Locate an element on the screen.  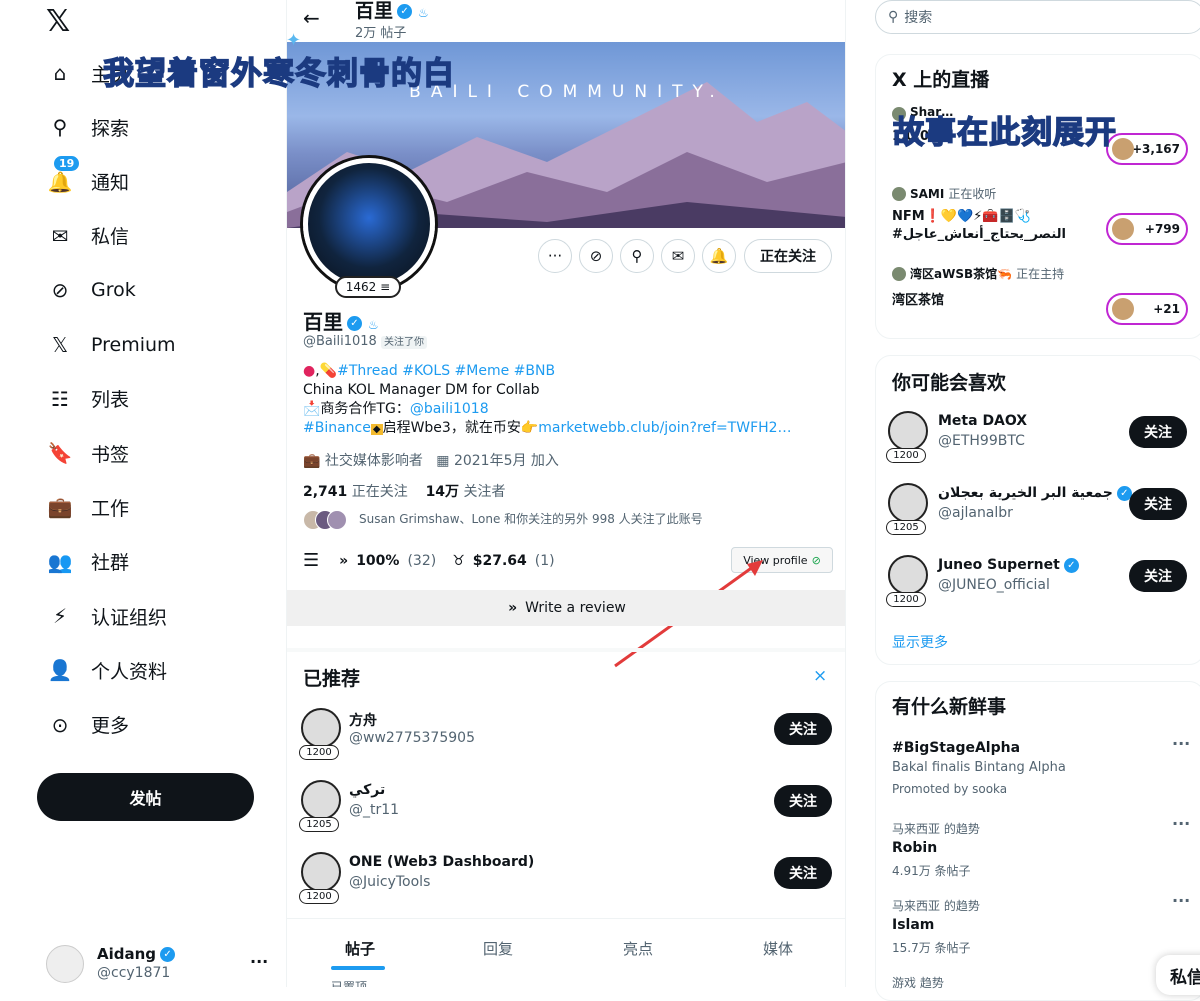
trend-name: Bakal finalis Bintang Alpha is located at coordinates (979, 767).